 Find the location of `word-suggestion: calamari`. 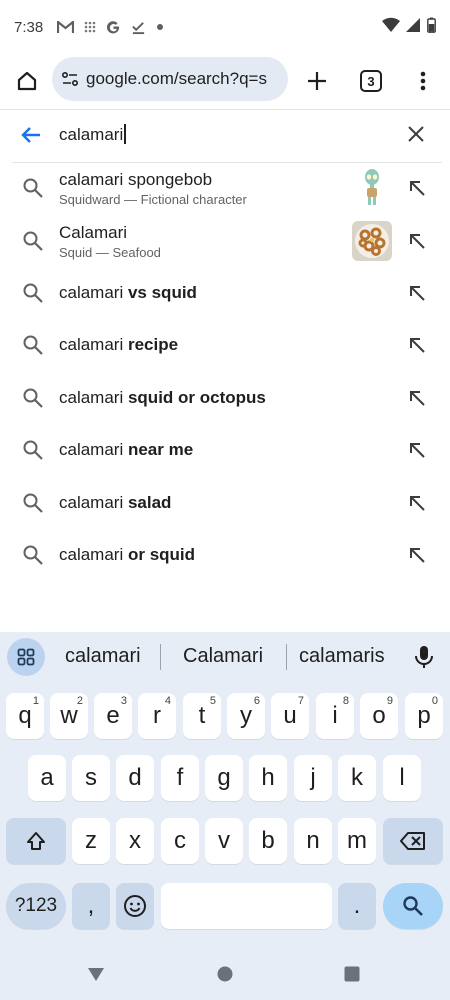

word-suggestion: calamari is located at coordinates (103, 656).